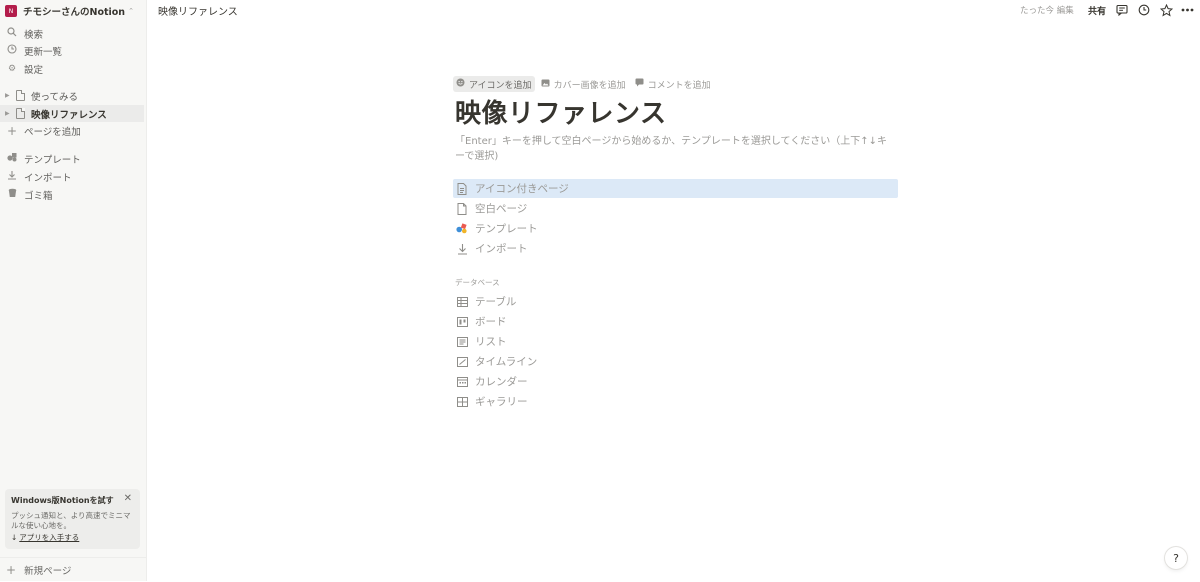  I want to click on sidebar-page-video-reference: ▶ 映像リファレンス, so click(72, 113).